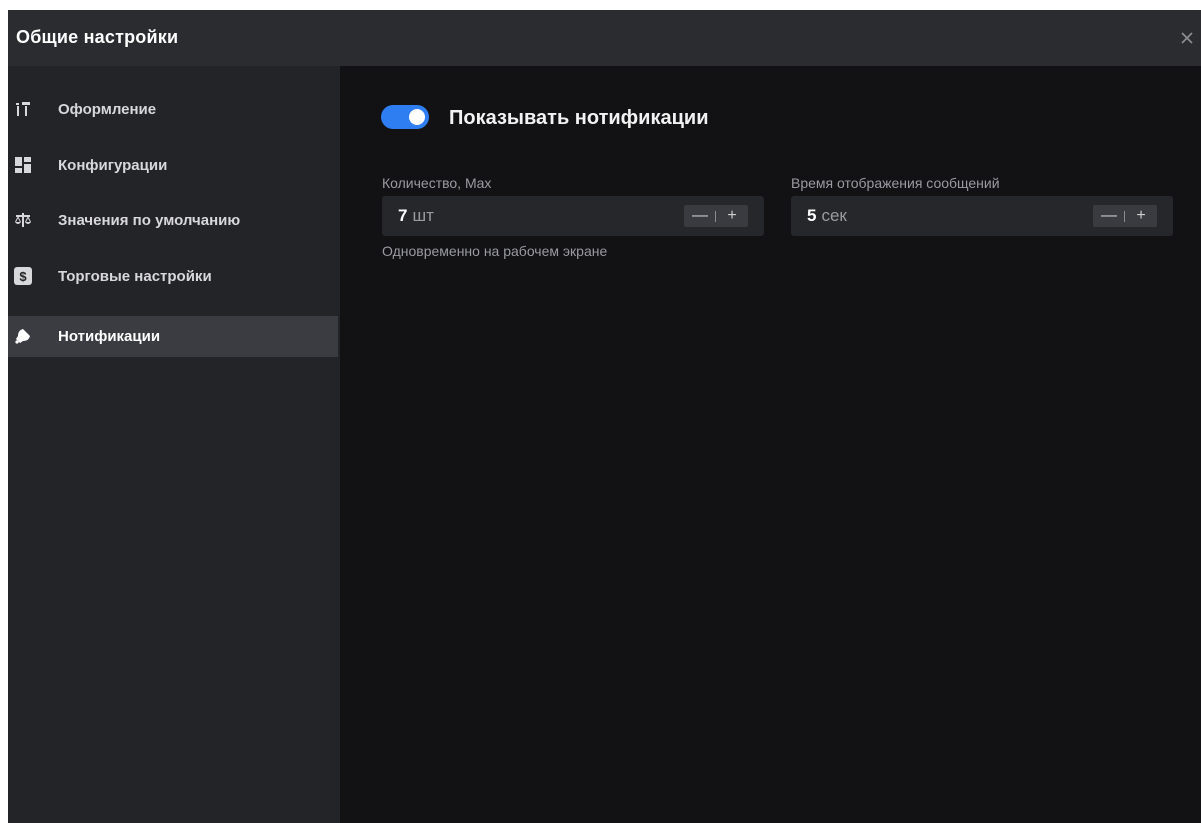  I want to click on duration-stepper: — +, so click(1125, 216).